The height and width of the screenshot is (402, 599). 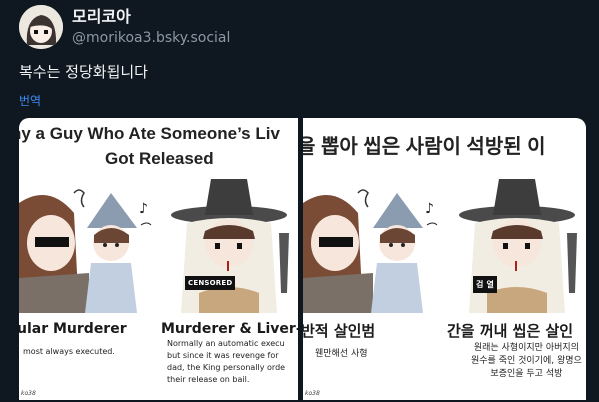 I want to click on avatar-image, so click(x=41, y=27).